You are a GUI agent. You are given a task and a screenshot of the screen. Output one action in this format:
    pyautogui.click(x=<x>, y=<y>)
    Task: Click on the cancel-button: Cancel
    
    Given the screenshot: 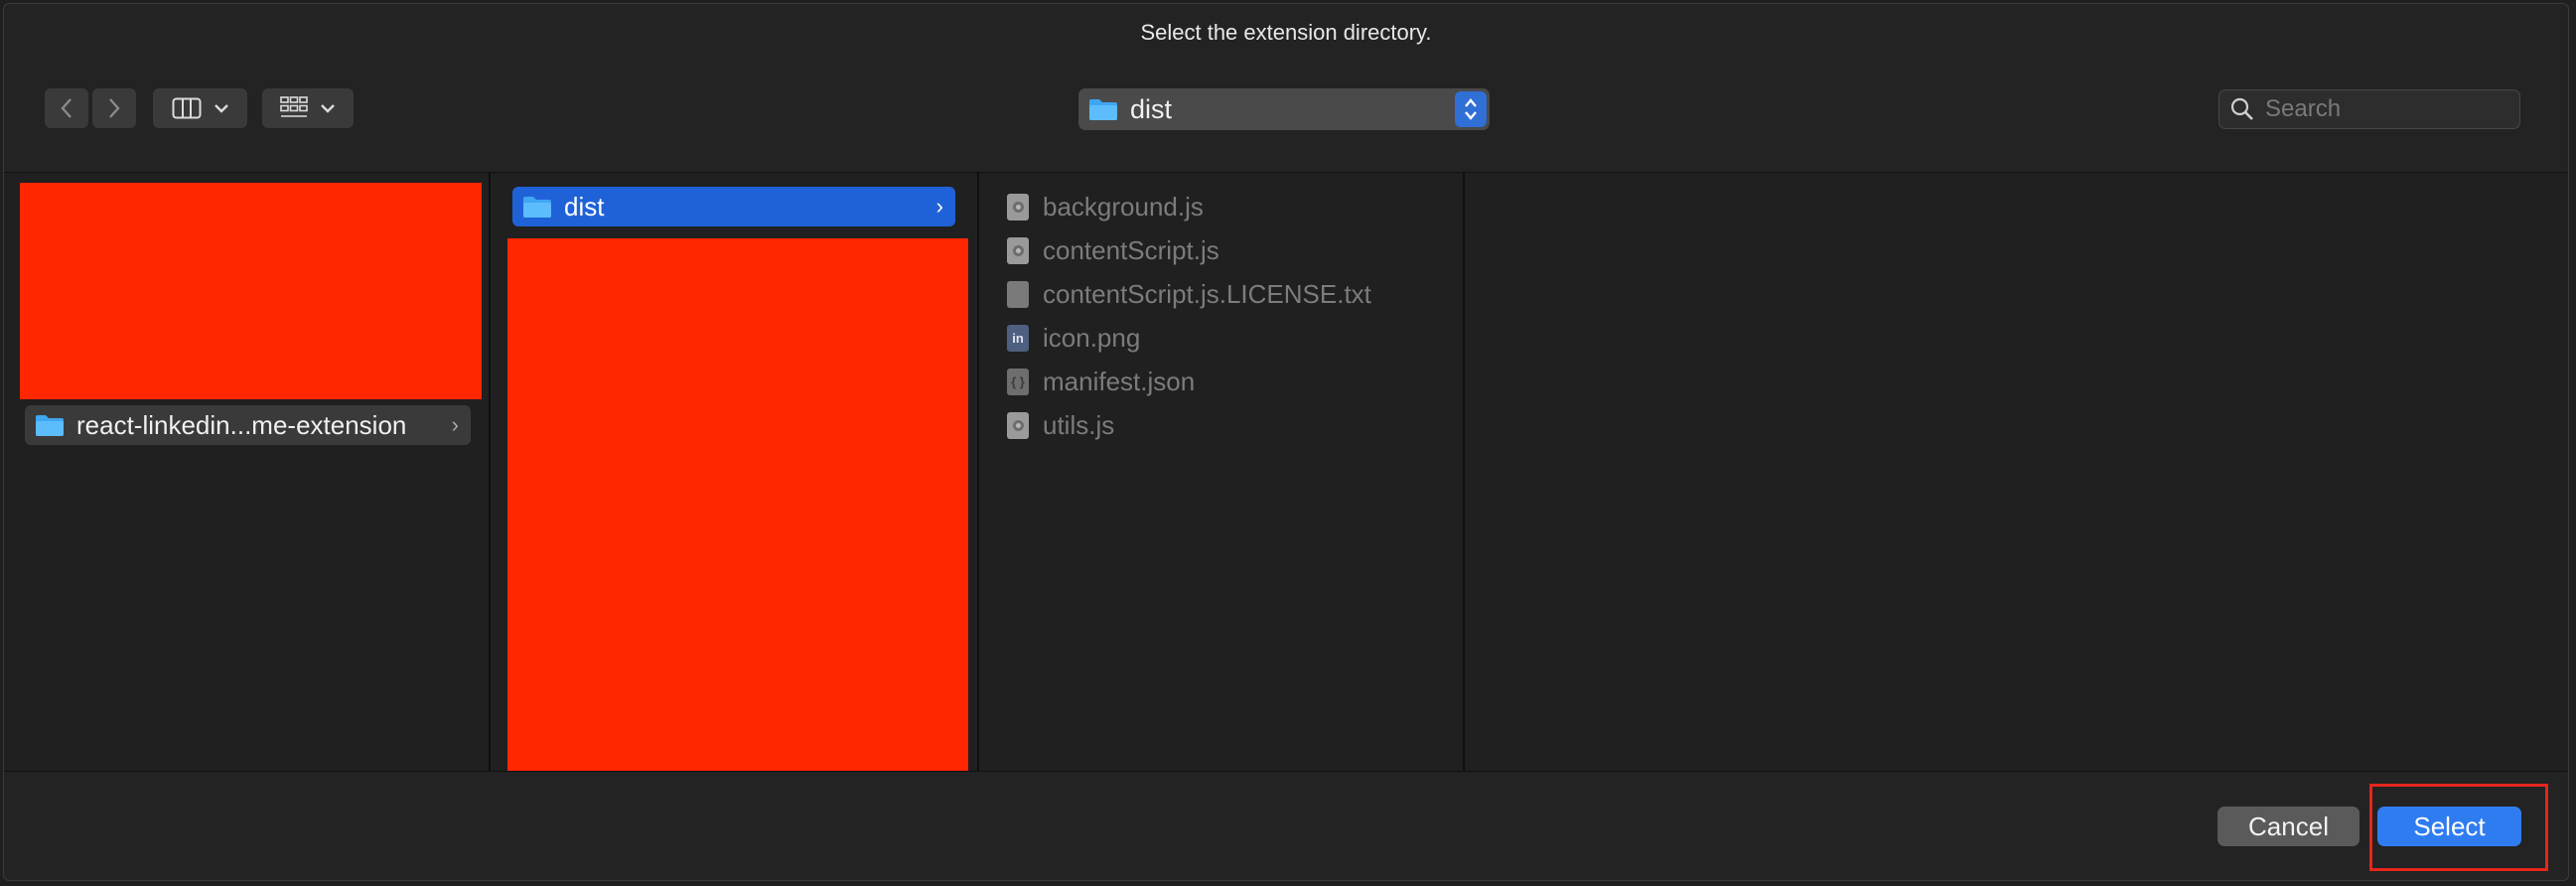 What is the action you would take?
    pyautogui.click(x=2289, y=826)
    